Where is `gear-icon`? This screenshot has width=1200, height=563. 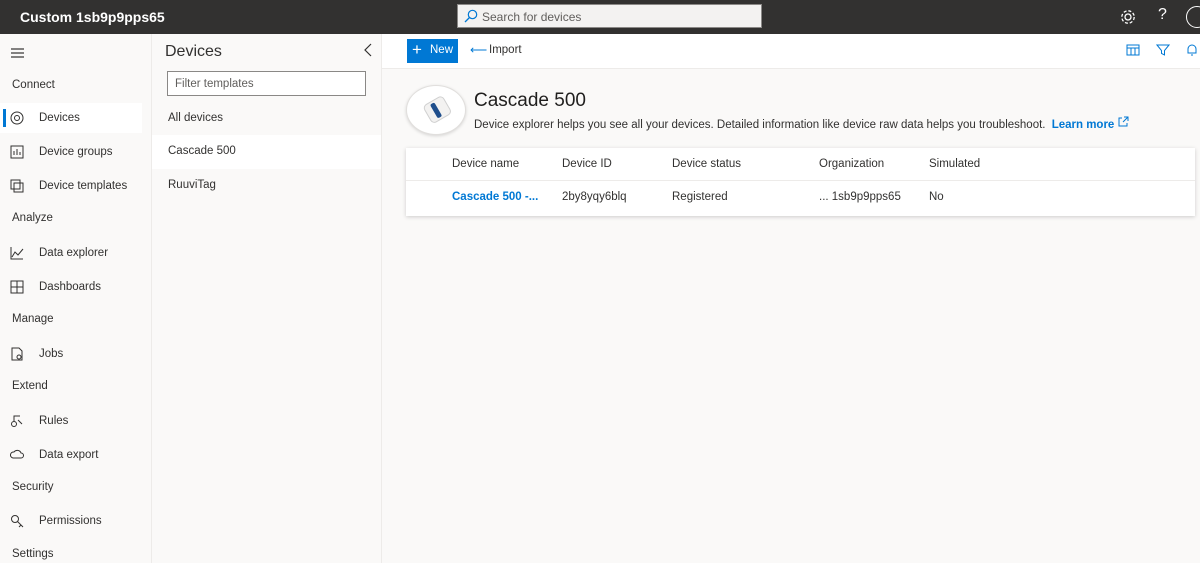 gear-icon is located at coordinates (1128, 17).